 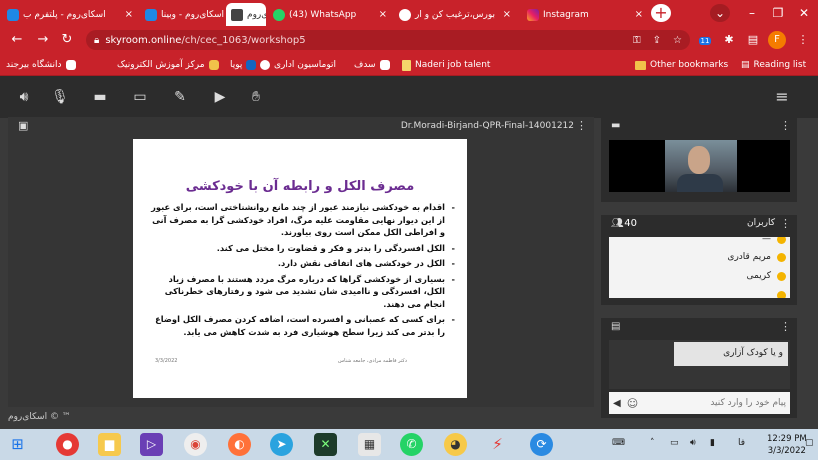 What do you see at coordinates (729, 40) in the screenshot?
I see `puzzle-icon: ✱` at bounding box center [729, 40].